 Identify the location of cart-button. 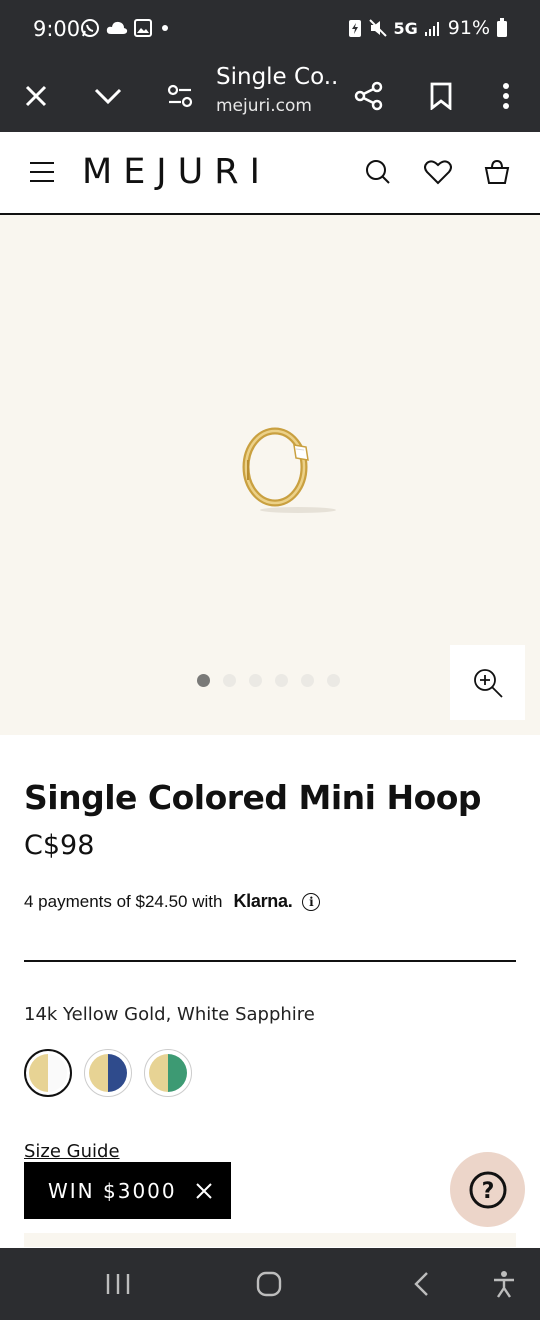
(497, 172).